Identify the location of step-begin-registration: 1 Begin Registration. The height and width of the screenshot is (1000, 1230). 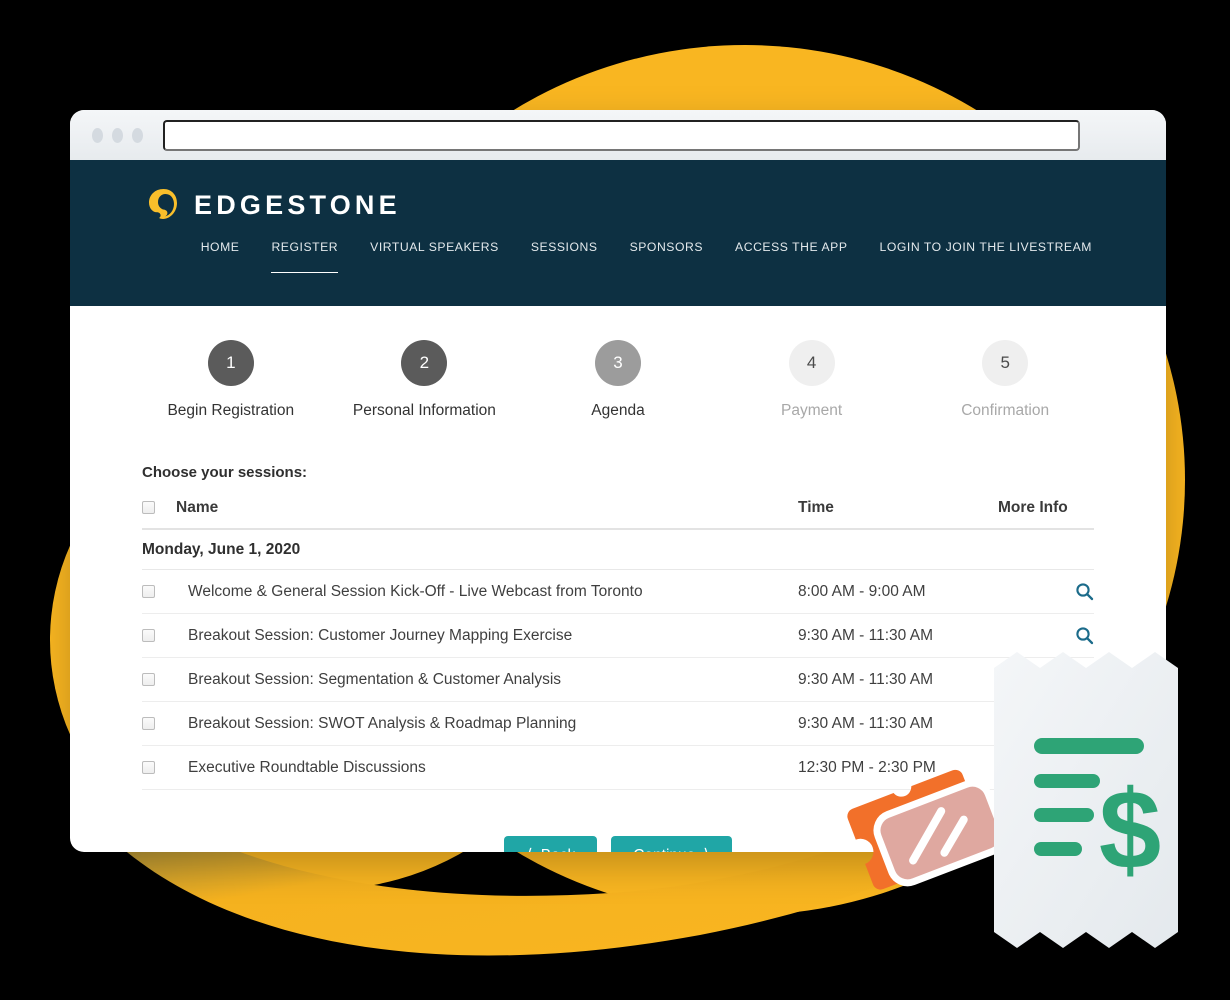
(231, 380).